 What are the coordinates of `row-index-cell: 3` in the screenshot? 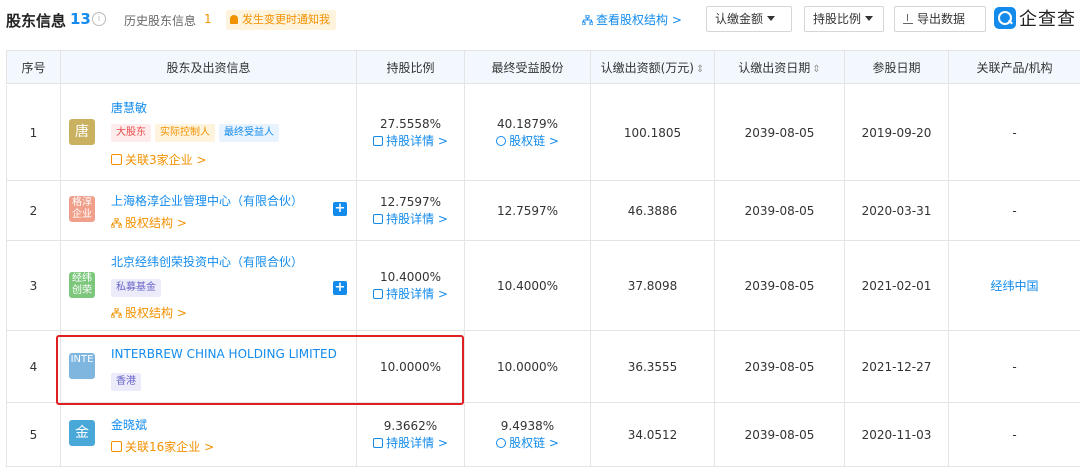 It's located at (34, 285).